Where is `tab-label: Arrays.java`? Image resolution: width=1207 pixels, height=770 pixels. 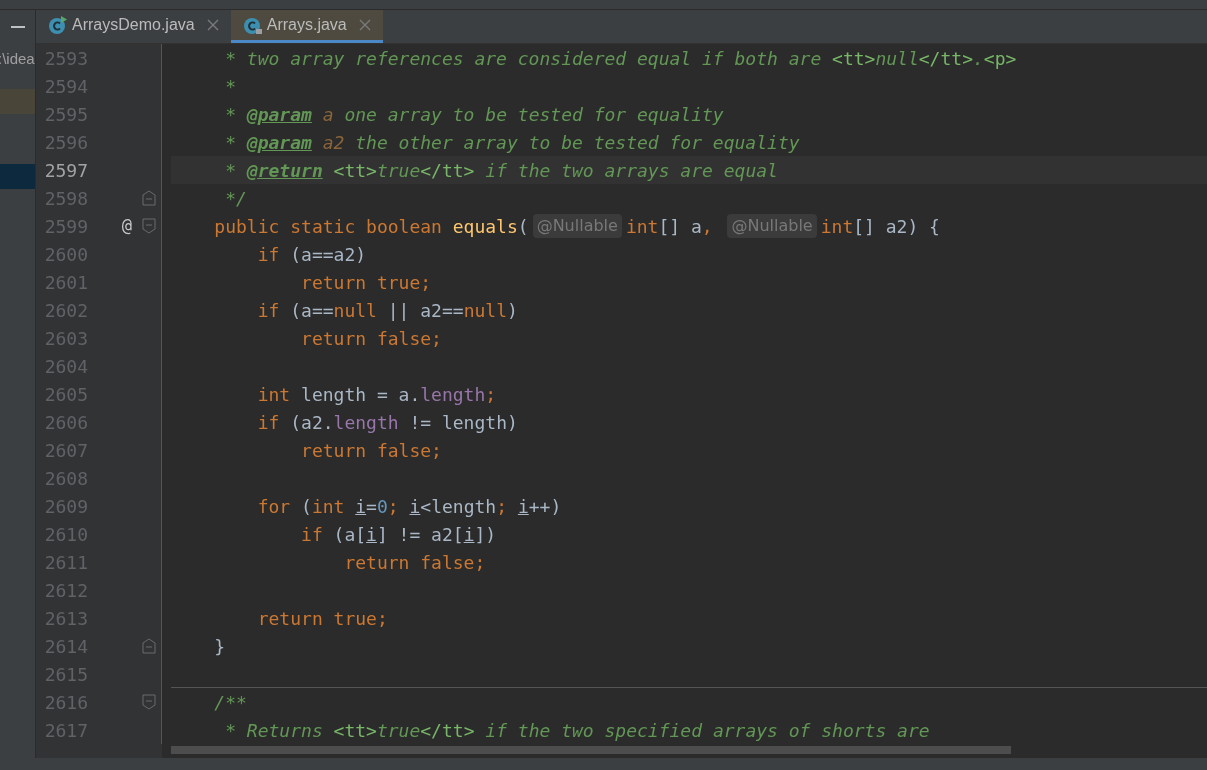 tab-label: Arrays.java is located at coordinates (306, 25).